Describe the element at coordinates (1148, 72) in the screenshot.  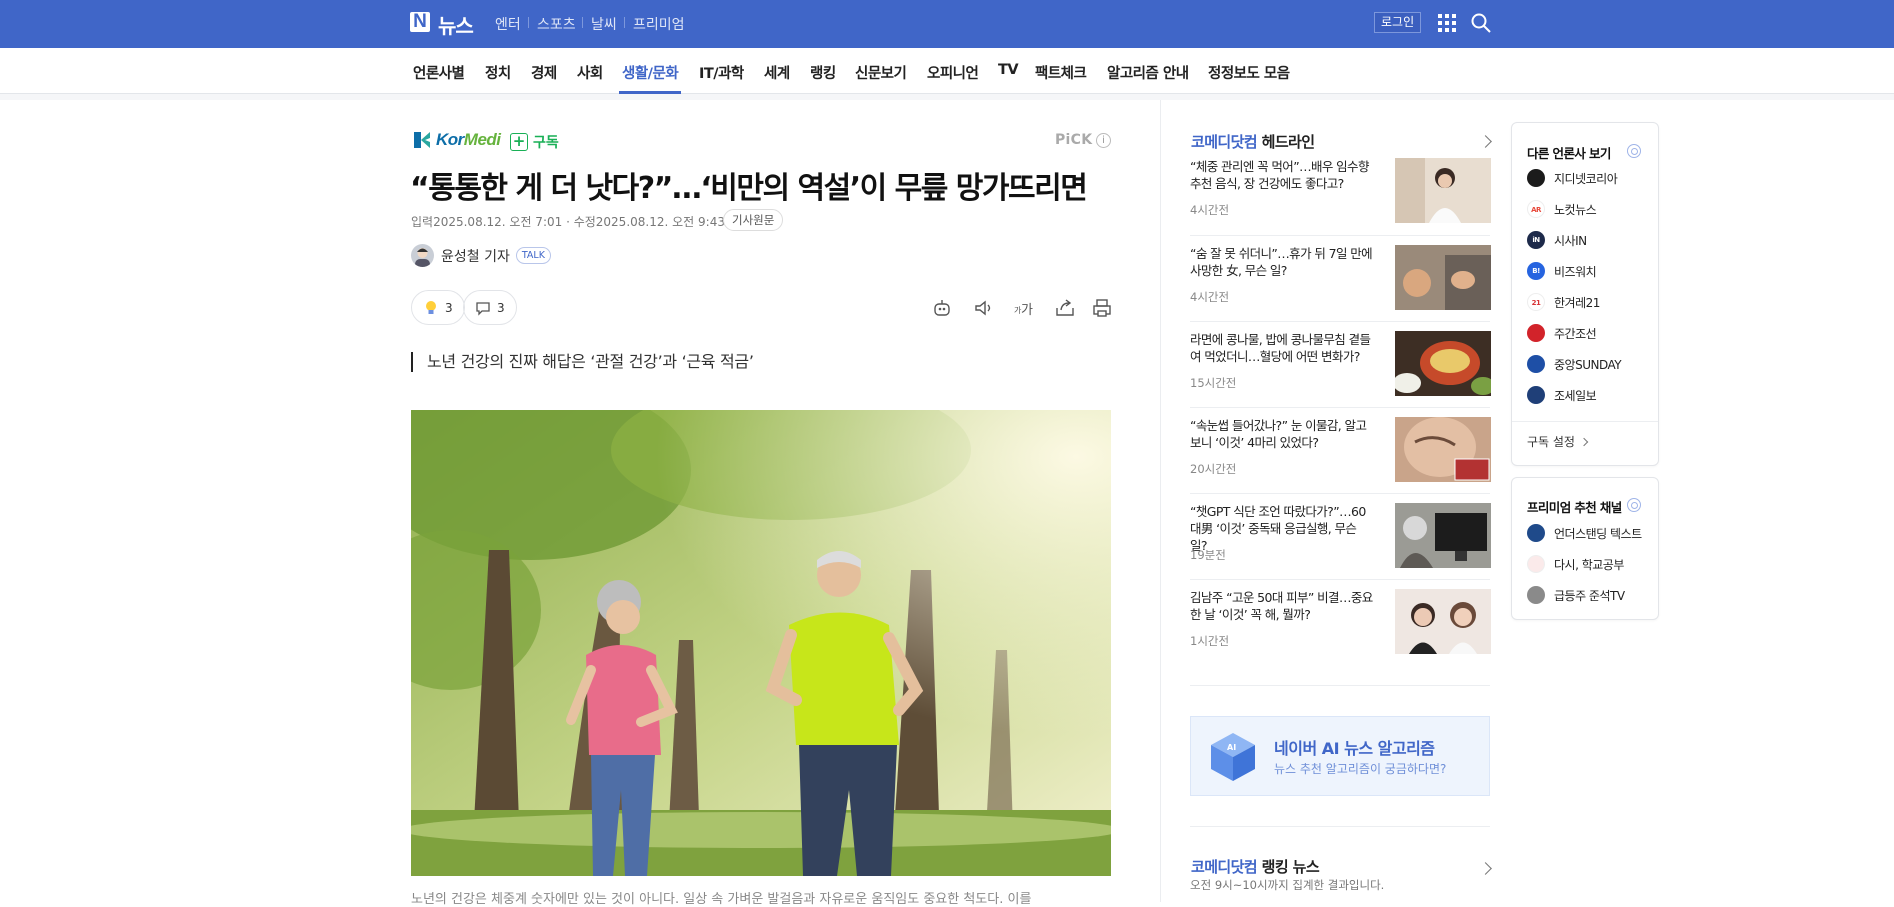
I see `nav-item-algorithm: 알고리즘 안내` at that location.